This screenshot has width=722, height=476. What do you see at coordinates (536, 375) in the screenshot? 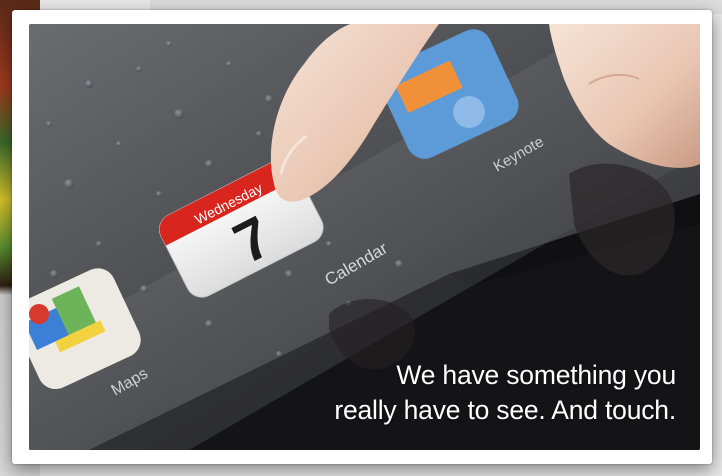
I see `tagline-line-1: We have something you` at bounding box center [536, 375].